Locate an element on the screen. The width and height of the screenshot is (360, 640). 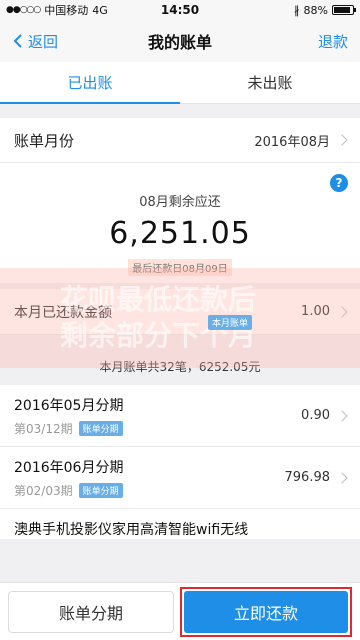
due-date: 最后还款日08月09日 is located at coordinates (180, 267).